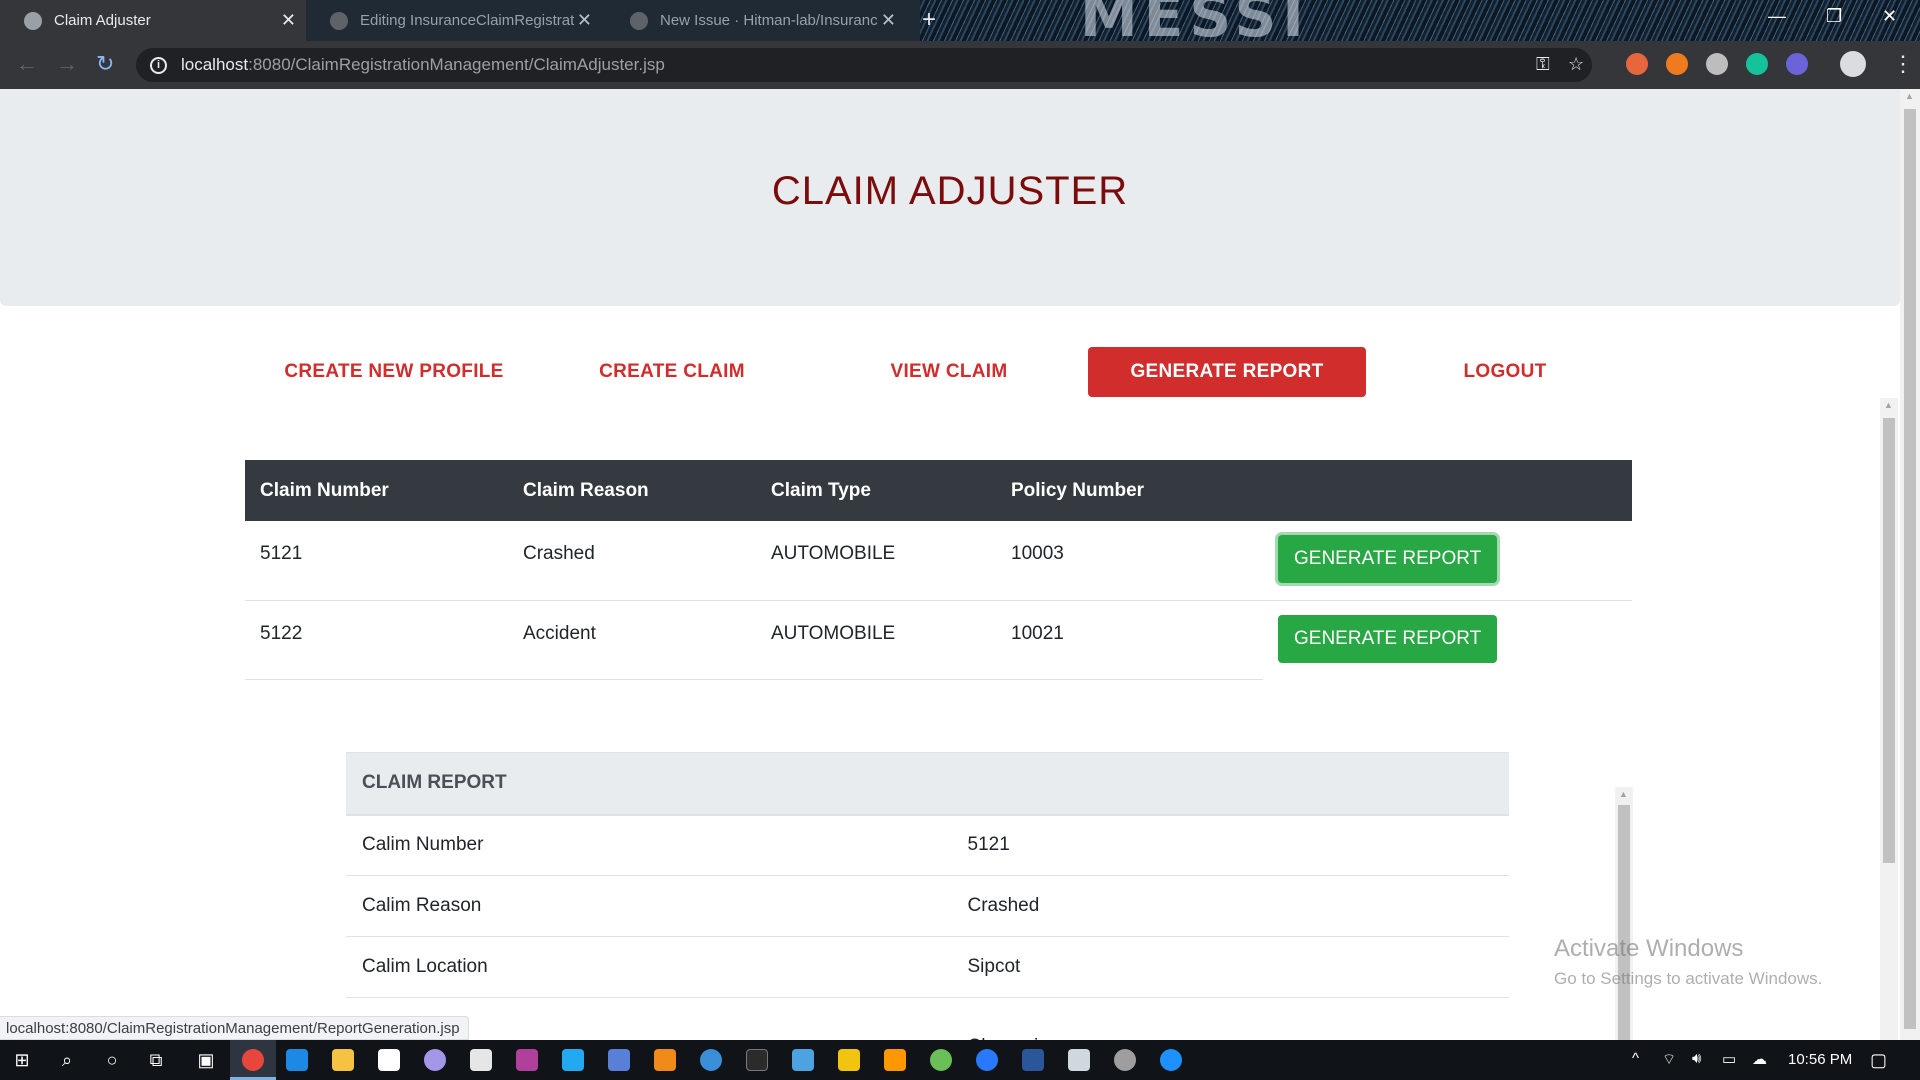 This screenshot has height=1080, width=1920. Describe the element at coordinates (27, 64) in the screenshot. I see `back-icon: ←` at that location.